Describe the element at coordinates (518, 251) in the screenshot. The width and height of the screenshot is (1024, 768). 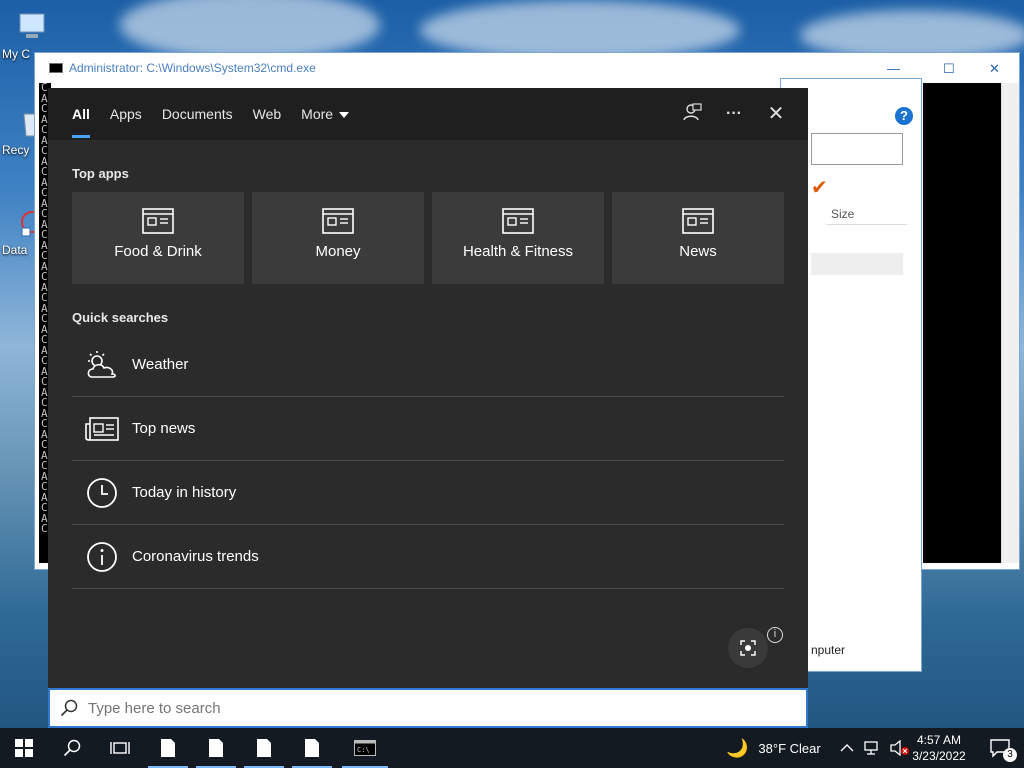
I see `app-tile-label: Health & Fitness` at that location.